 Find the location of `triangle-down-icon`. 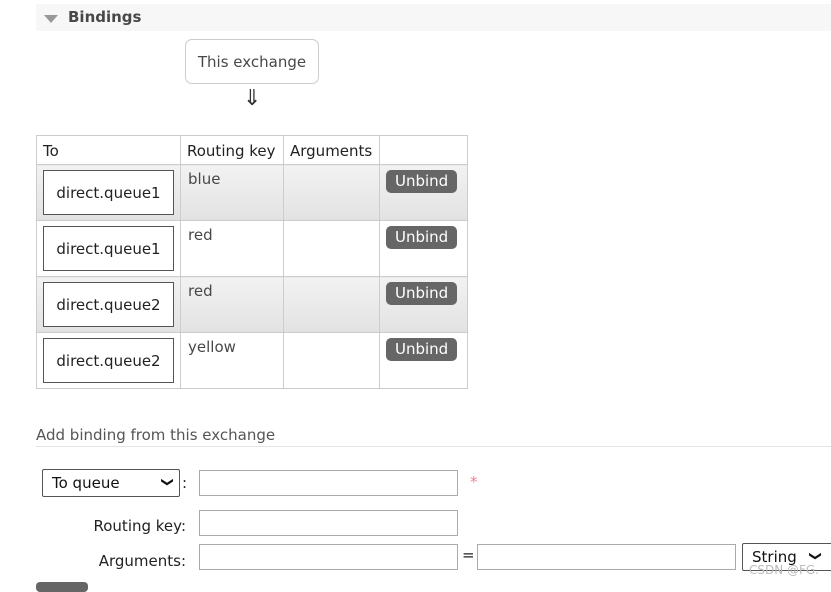

triangle-down-icon is located at coordinates (51, 19).